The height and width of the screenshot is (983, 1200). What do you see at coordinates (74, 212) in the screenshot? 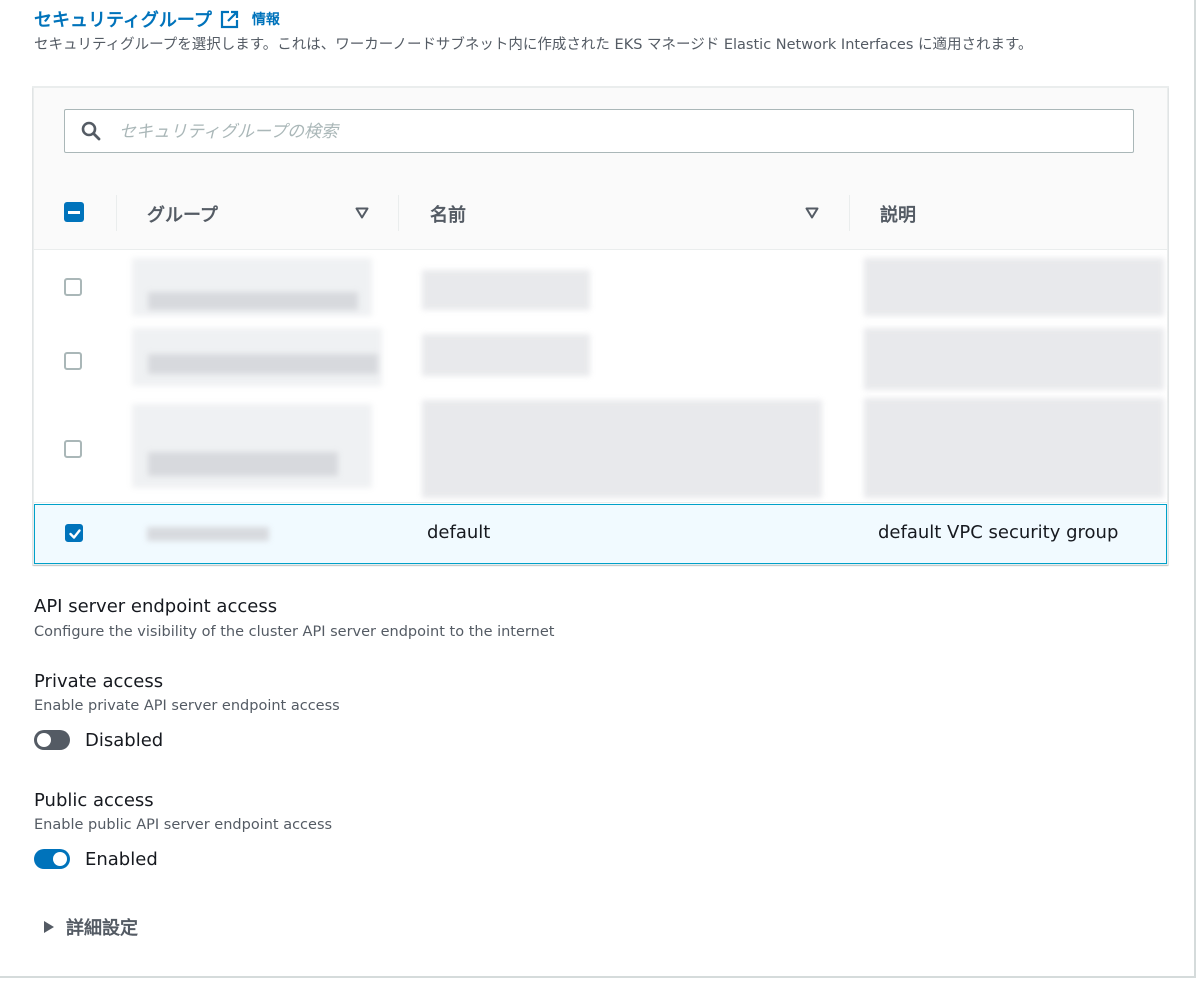
I see `select-all-checkbox` at bounding box center [74, 212].